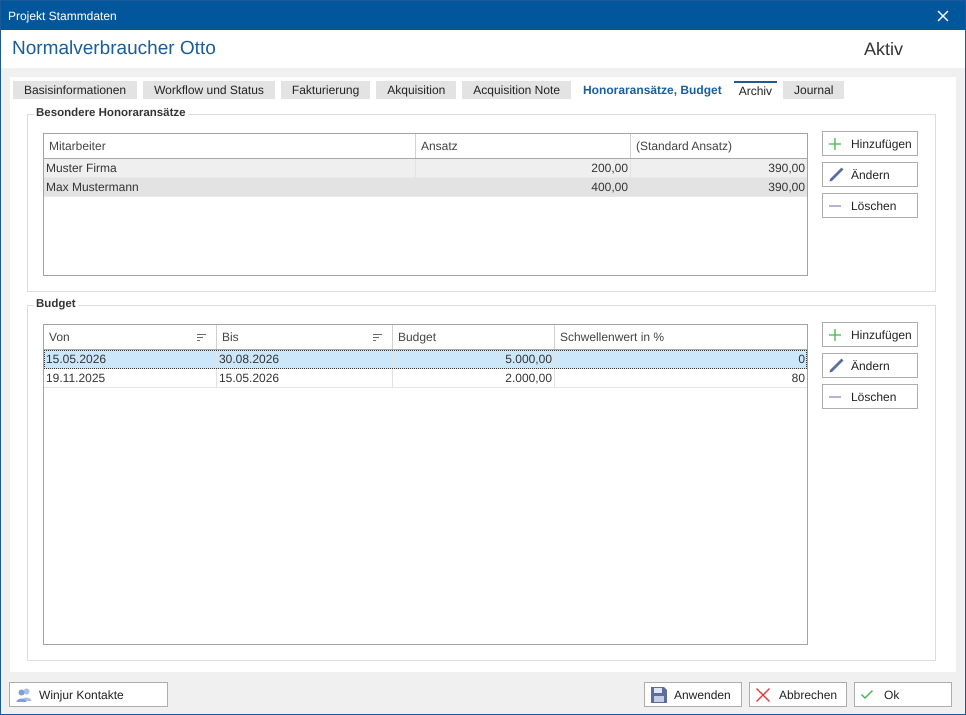 The height and width of the screenshot is (715, 966). I want to click on table-row: 19.11.2025 15.05.2026 2.000,00 80, so click(425, 378).